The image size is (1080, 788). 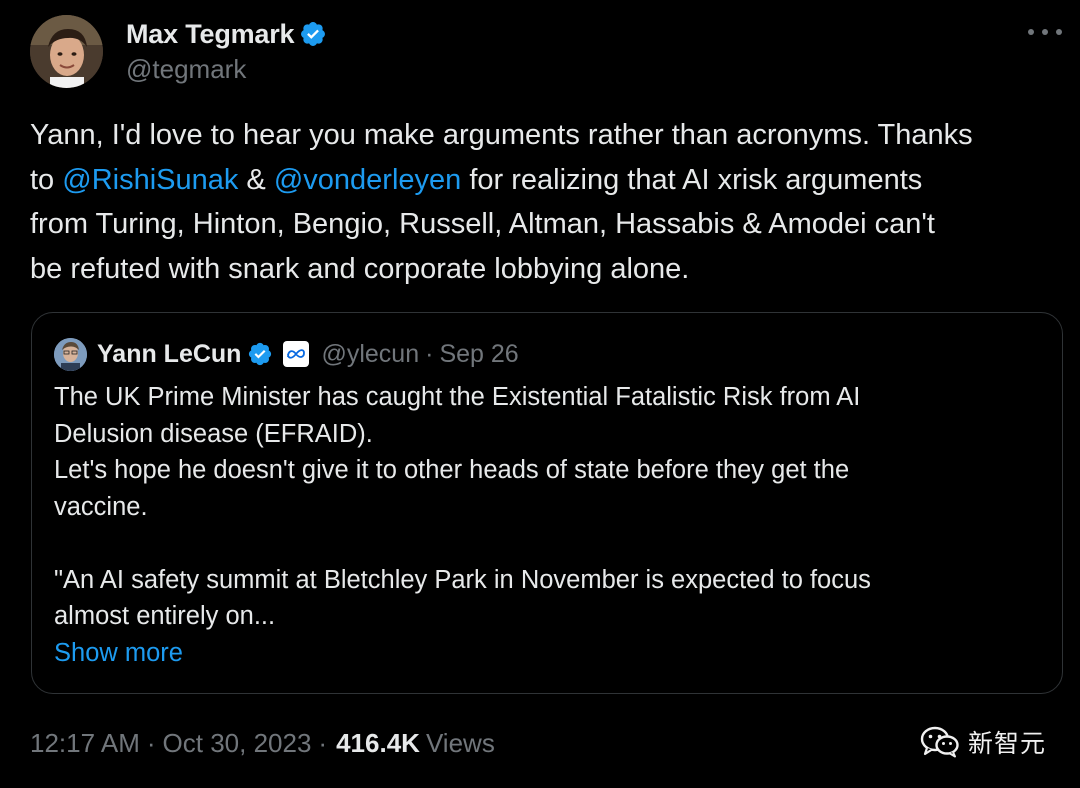 I want to click on quoted-tweet-header: Yann LeCun @ylecun · Sep 26, so click(x=286, y=354).